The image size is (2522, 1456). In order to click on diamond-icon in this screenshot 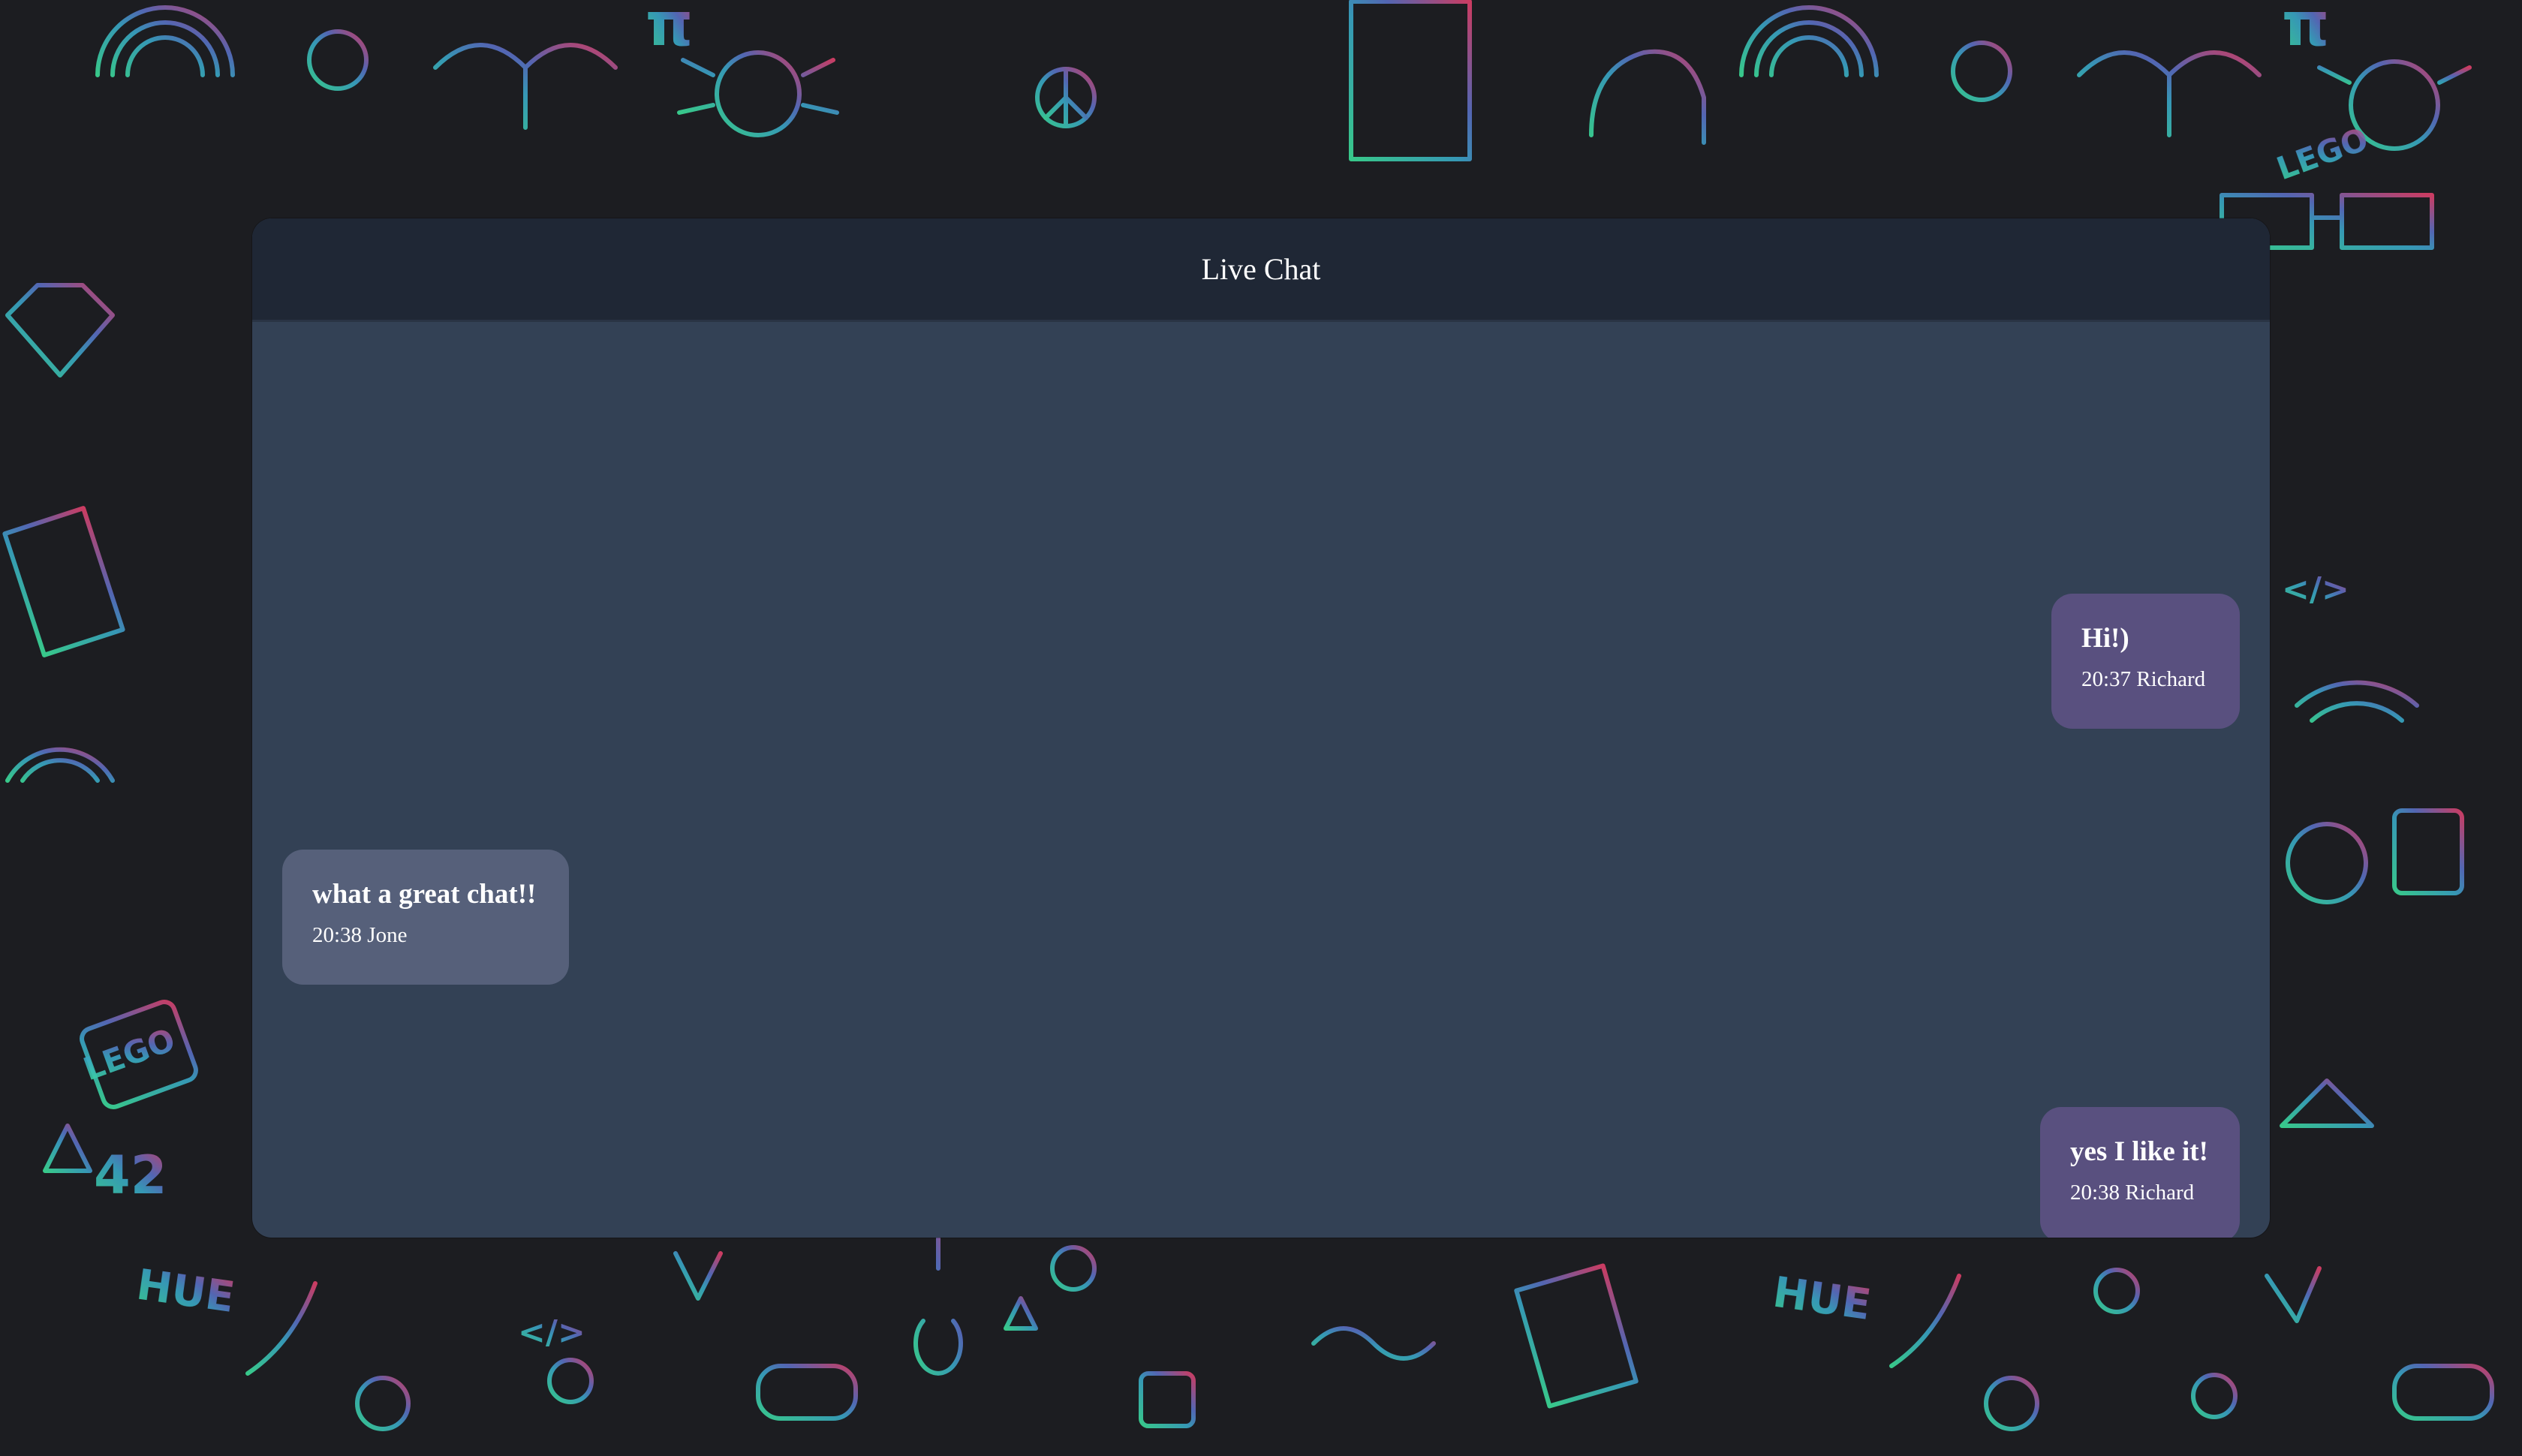, I will do `click(60, 330)`.